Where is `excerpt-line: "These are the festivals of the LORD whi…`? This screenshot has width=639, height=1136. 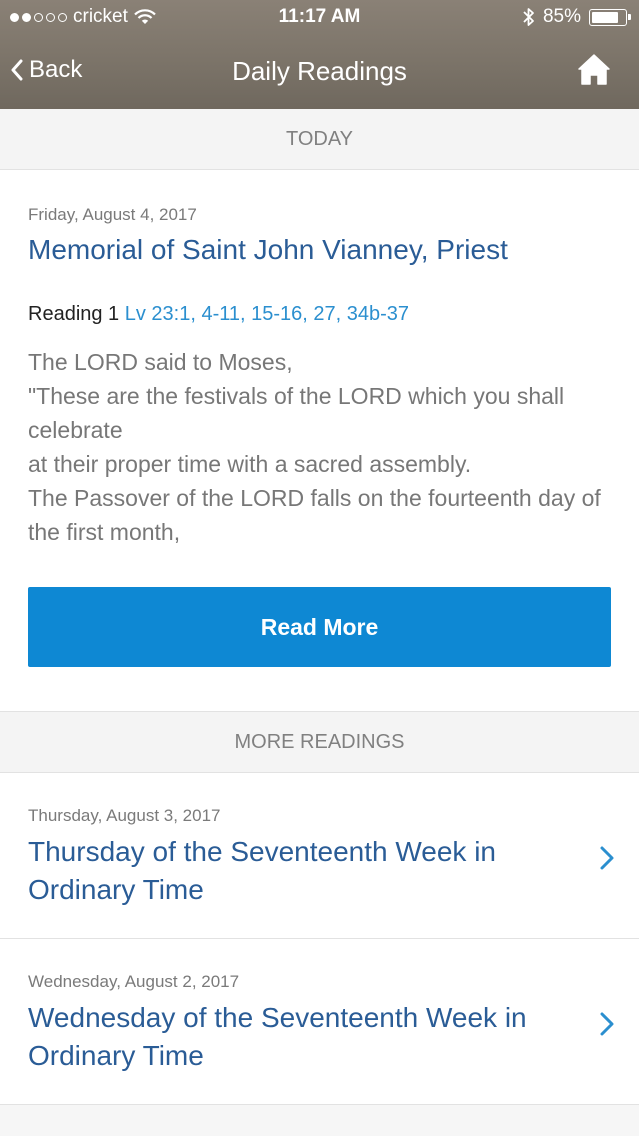 excerpt-line: "These are the festivals of the LORD whi… is located at coordinates (296, 413).